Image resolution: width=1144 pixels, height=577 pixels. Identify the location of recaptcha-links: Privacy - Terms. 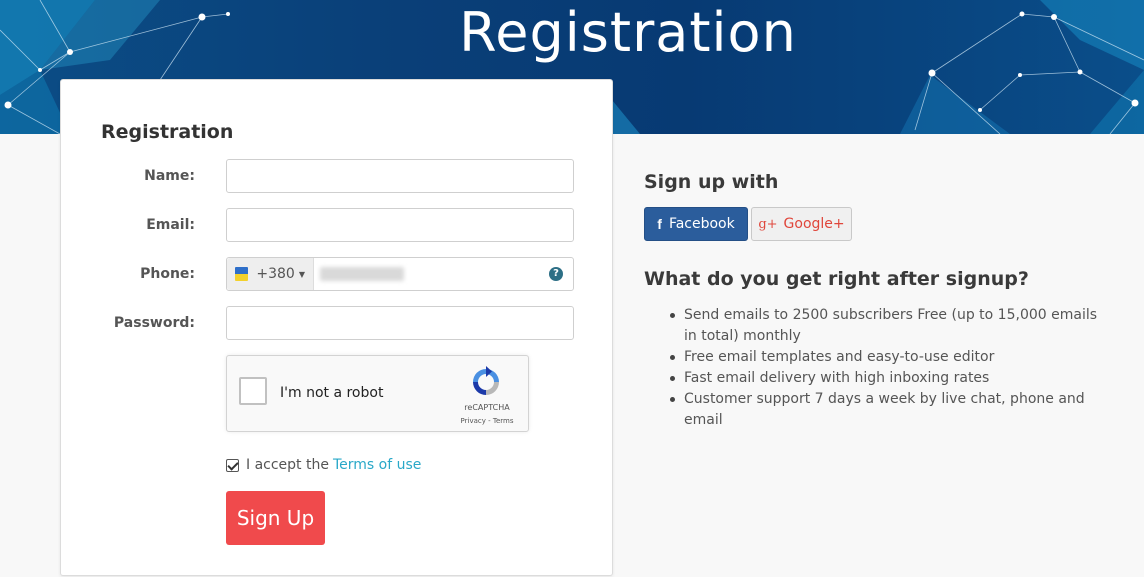
(487, 421).